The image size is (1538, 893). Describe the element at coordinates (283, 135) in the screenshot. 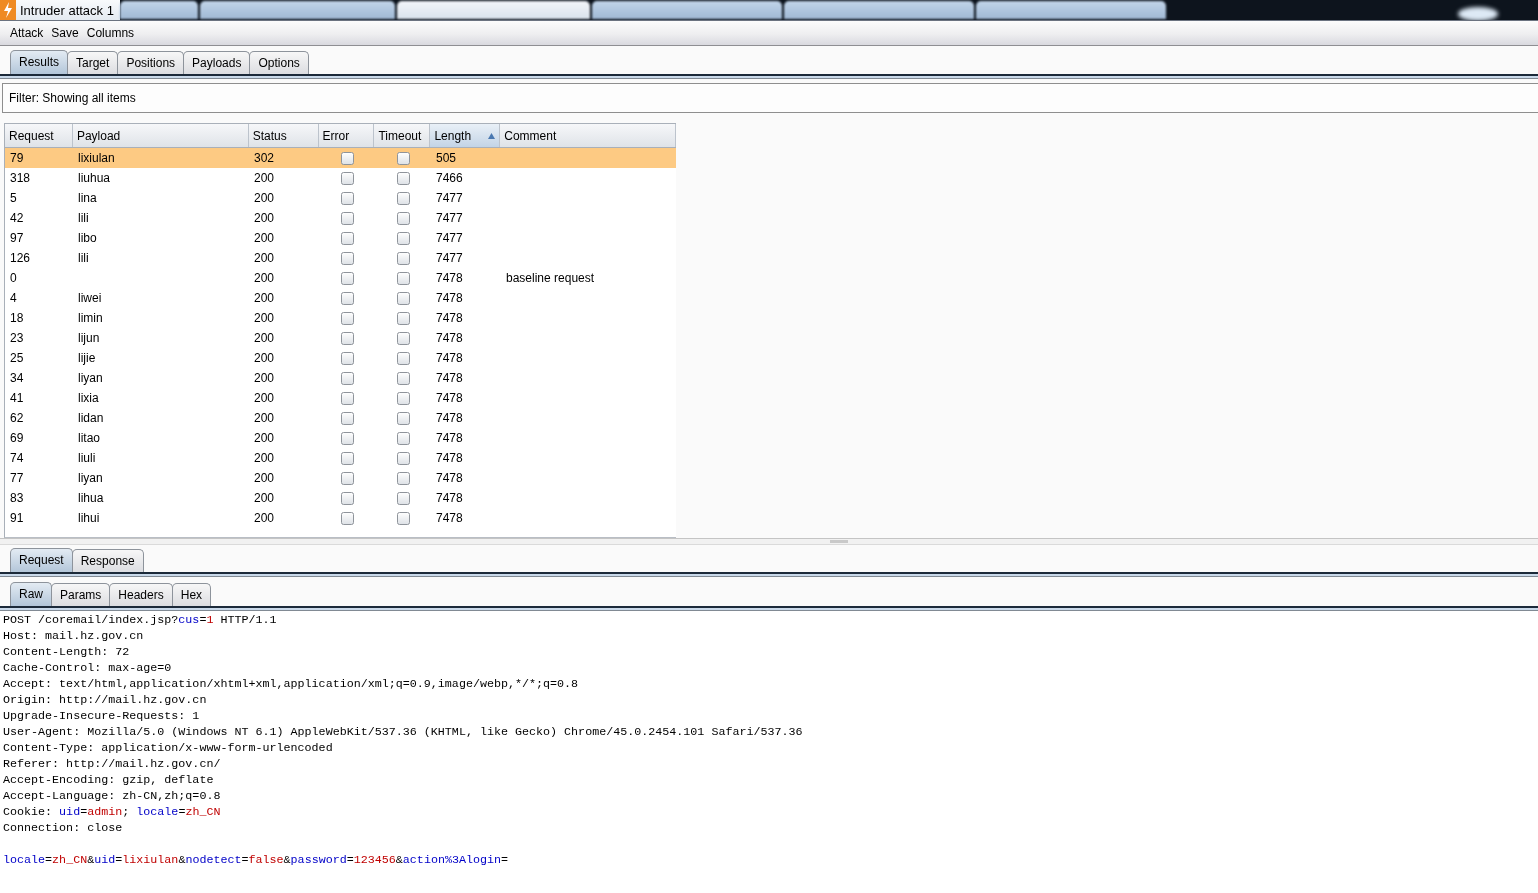

I see `column-header: Status` at that location.